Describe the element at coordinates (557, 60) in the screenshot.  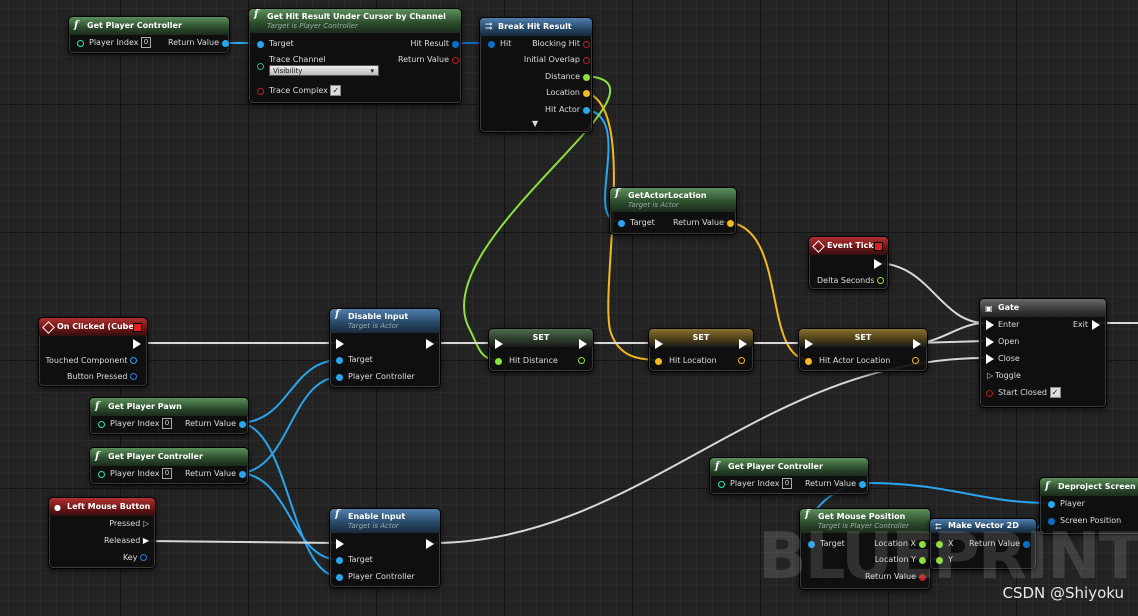
I see `initial-overlap-pin: Initial Overlap` at that location.